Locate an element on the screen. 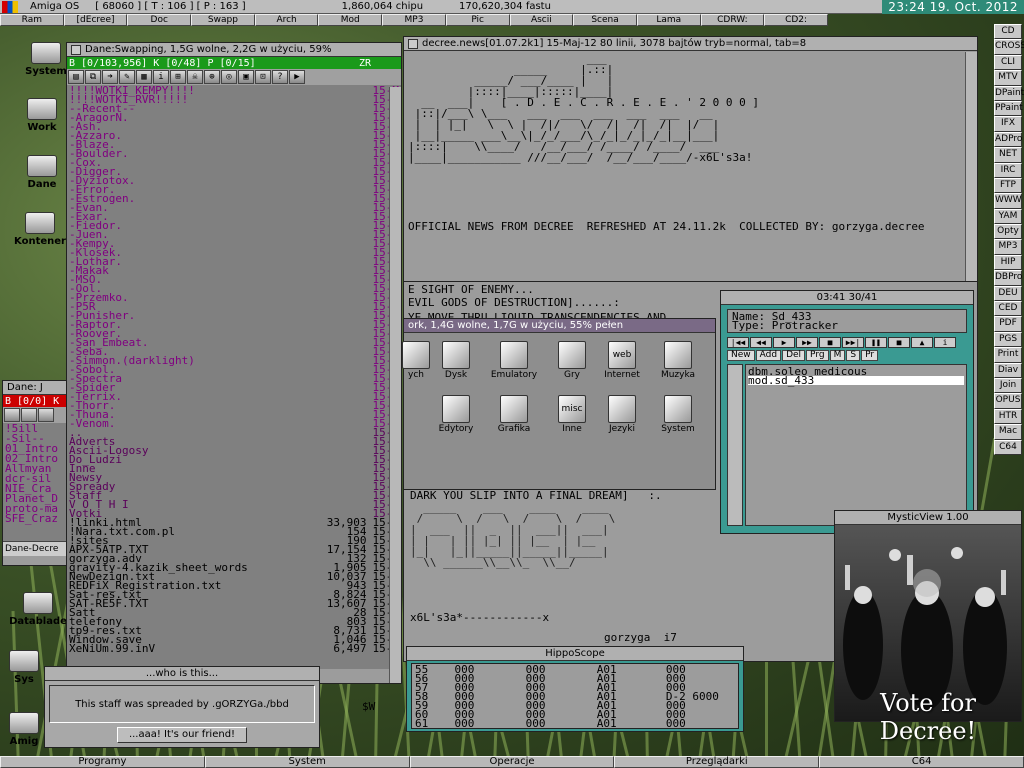 Image resolution: width=1024 pixels, height=768 pixels. launcher-button: IRC is located at coordinates (1008, 170).